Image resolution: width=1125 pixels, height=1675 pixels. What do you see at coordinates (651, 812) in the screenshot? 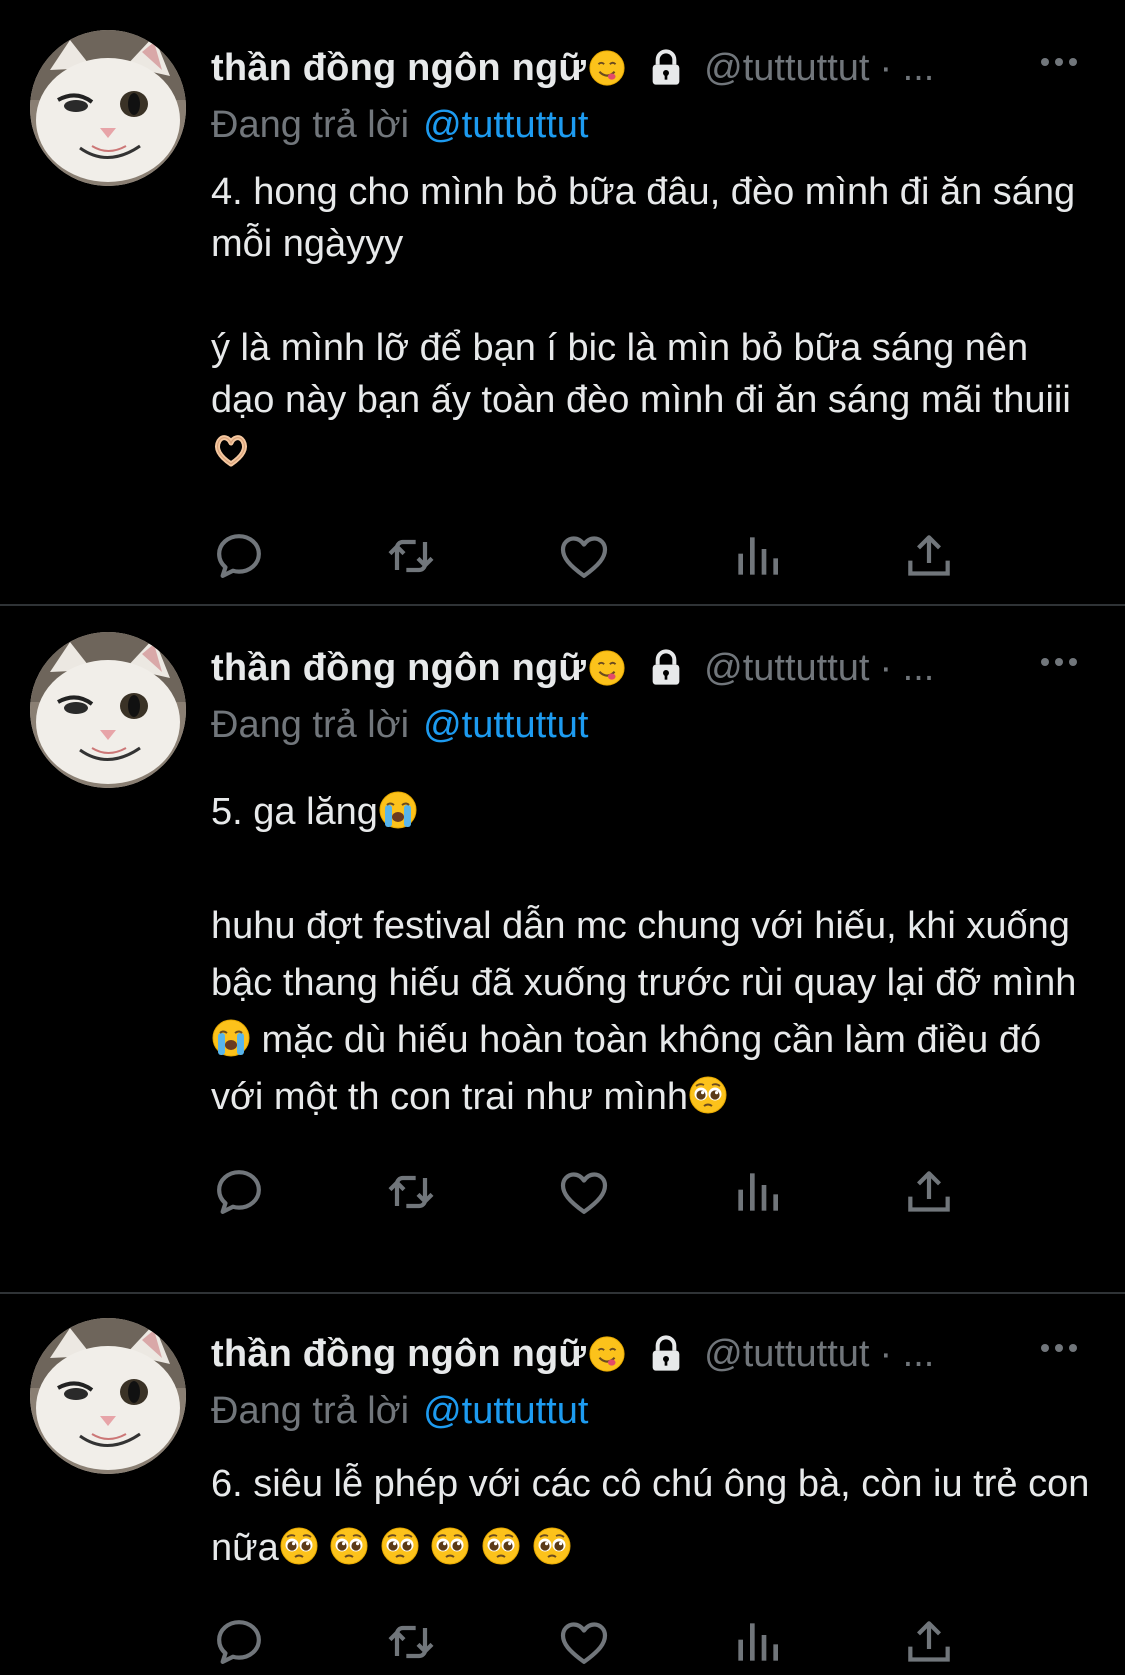
I see `tweet-paragraph: 5. ga lăng` at bounding box center [651, 812].